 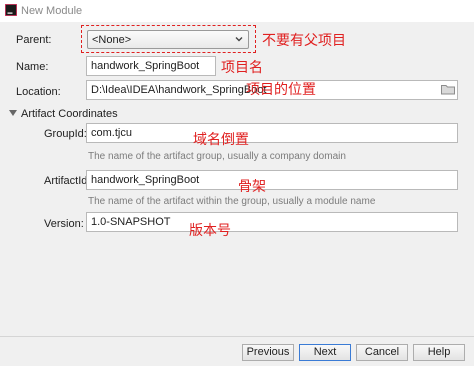 I want to click on groupid-label: GroupId:, so click(x=65, y=134).